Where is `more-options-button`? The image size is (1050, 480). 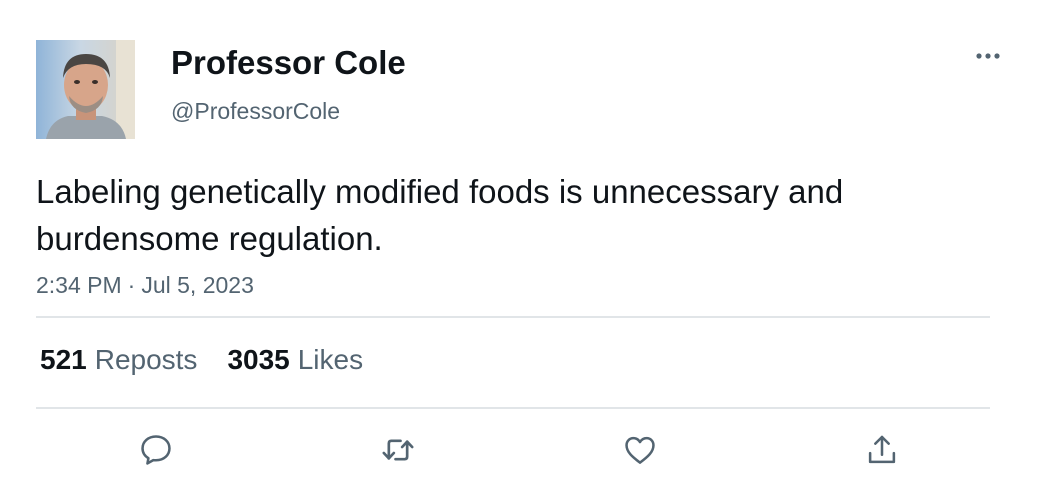 more-options-button is located at coordinates (988, 56).